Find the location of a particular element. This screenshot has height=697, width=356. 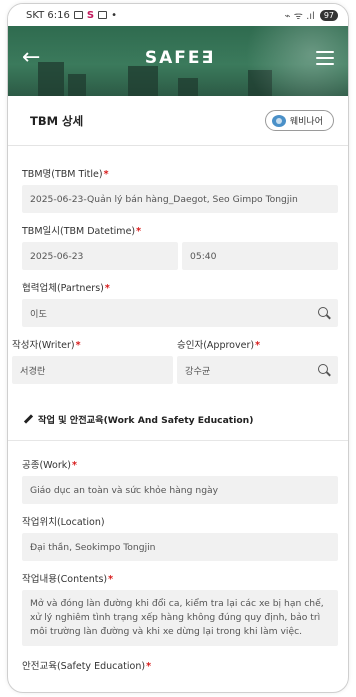

time-field: 05:40 is located at coordinates (260, 256).